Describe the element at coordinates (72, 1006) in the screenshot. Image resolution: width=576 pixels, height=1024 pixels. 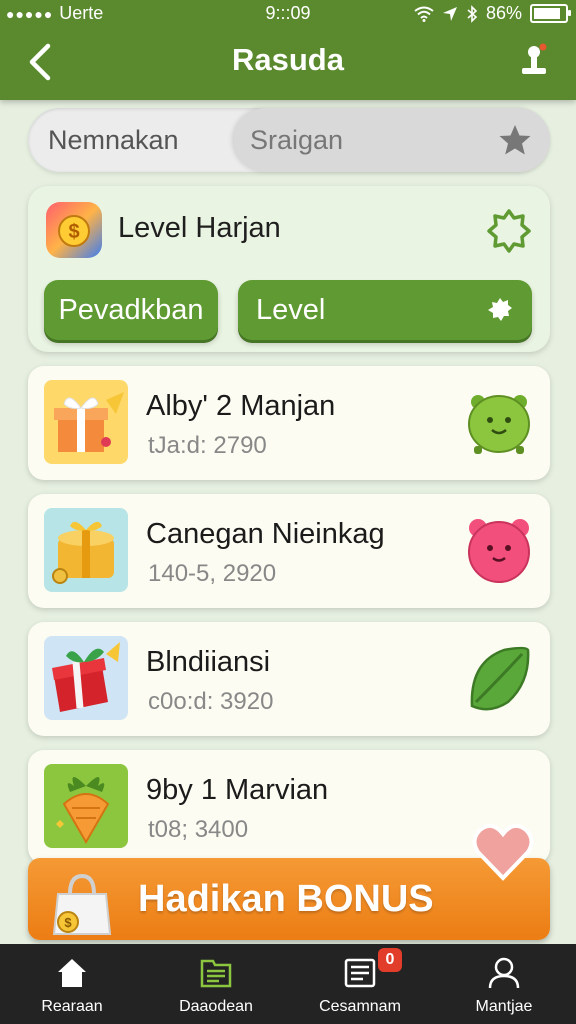
I see `nav-item-label: Rearaan` at that location.